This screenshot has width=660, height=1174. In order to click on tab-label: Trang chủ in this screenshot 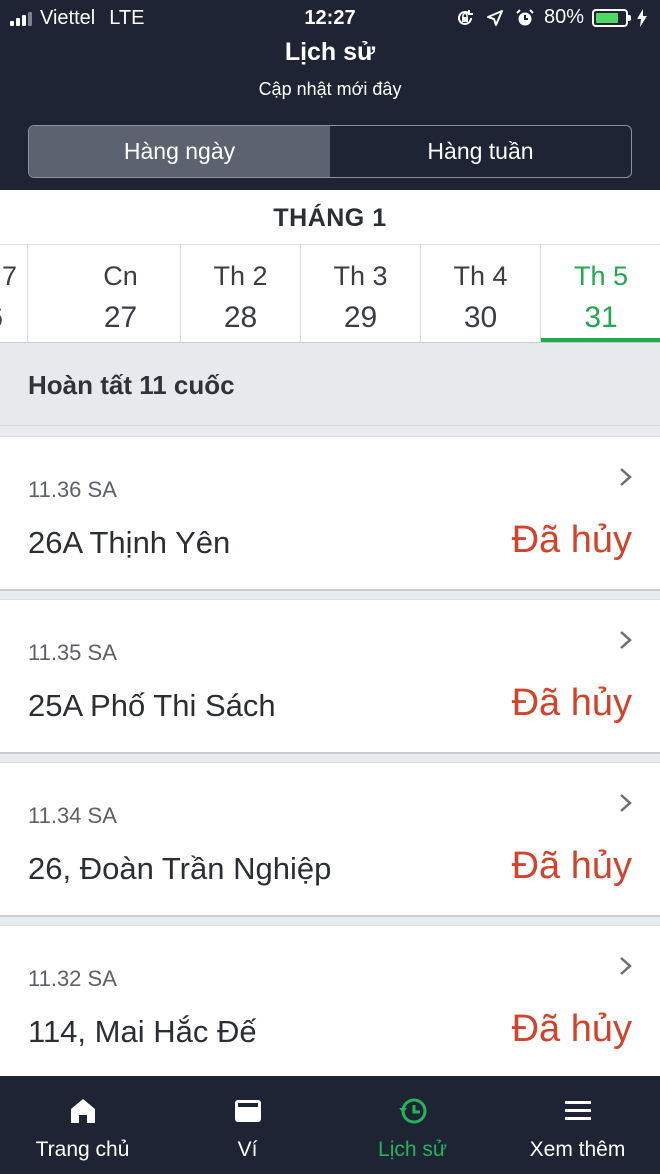, I will do `click(82, 1149)`.